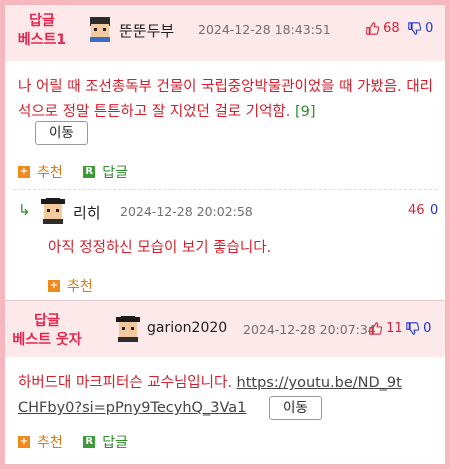 This screenshot has width=450, height=469. Describe the element at coordinates (87, 212) in the screenshot. I see `comment-author: 리히` at that location.